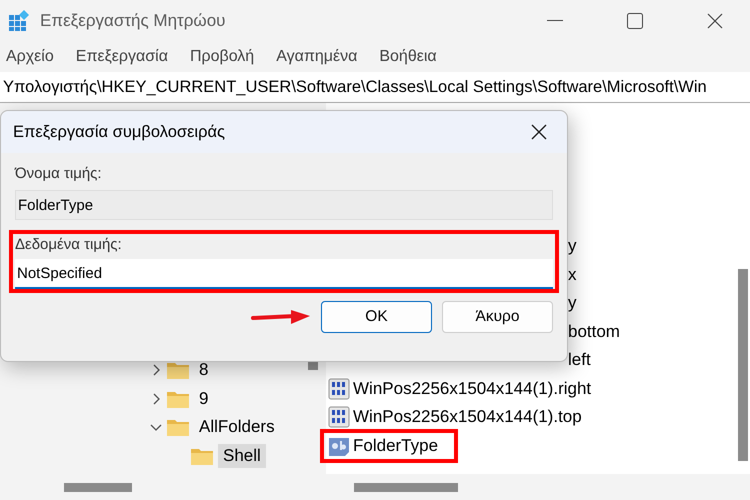  I want to click on tree-item: AllFolders, so click(237, 427).